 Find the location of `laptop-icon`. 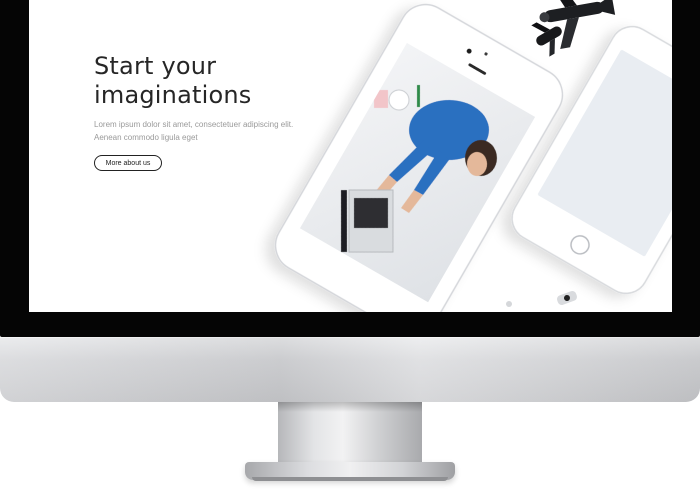

laptop-icon is located at coordinates (367, 221).